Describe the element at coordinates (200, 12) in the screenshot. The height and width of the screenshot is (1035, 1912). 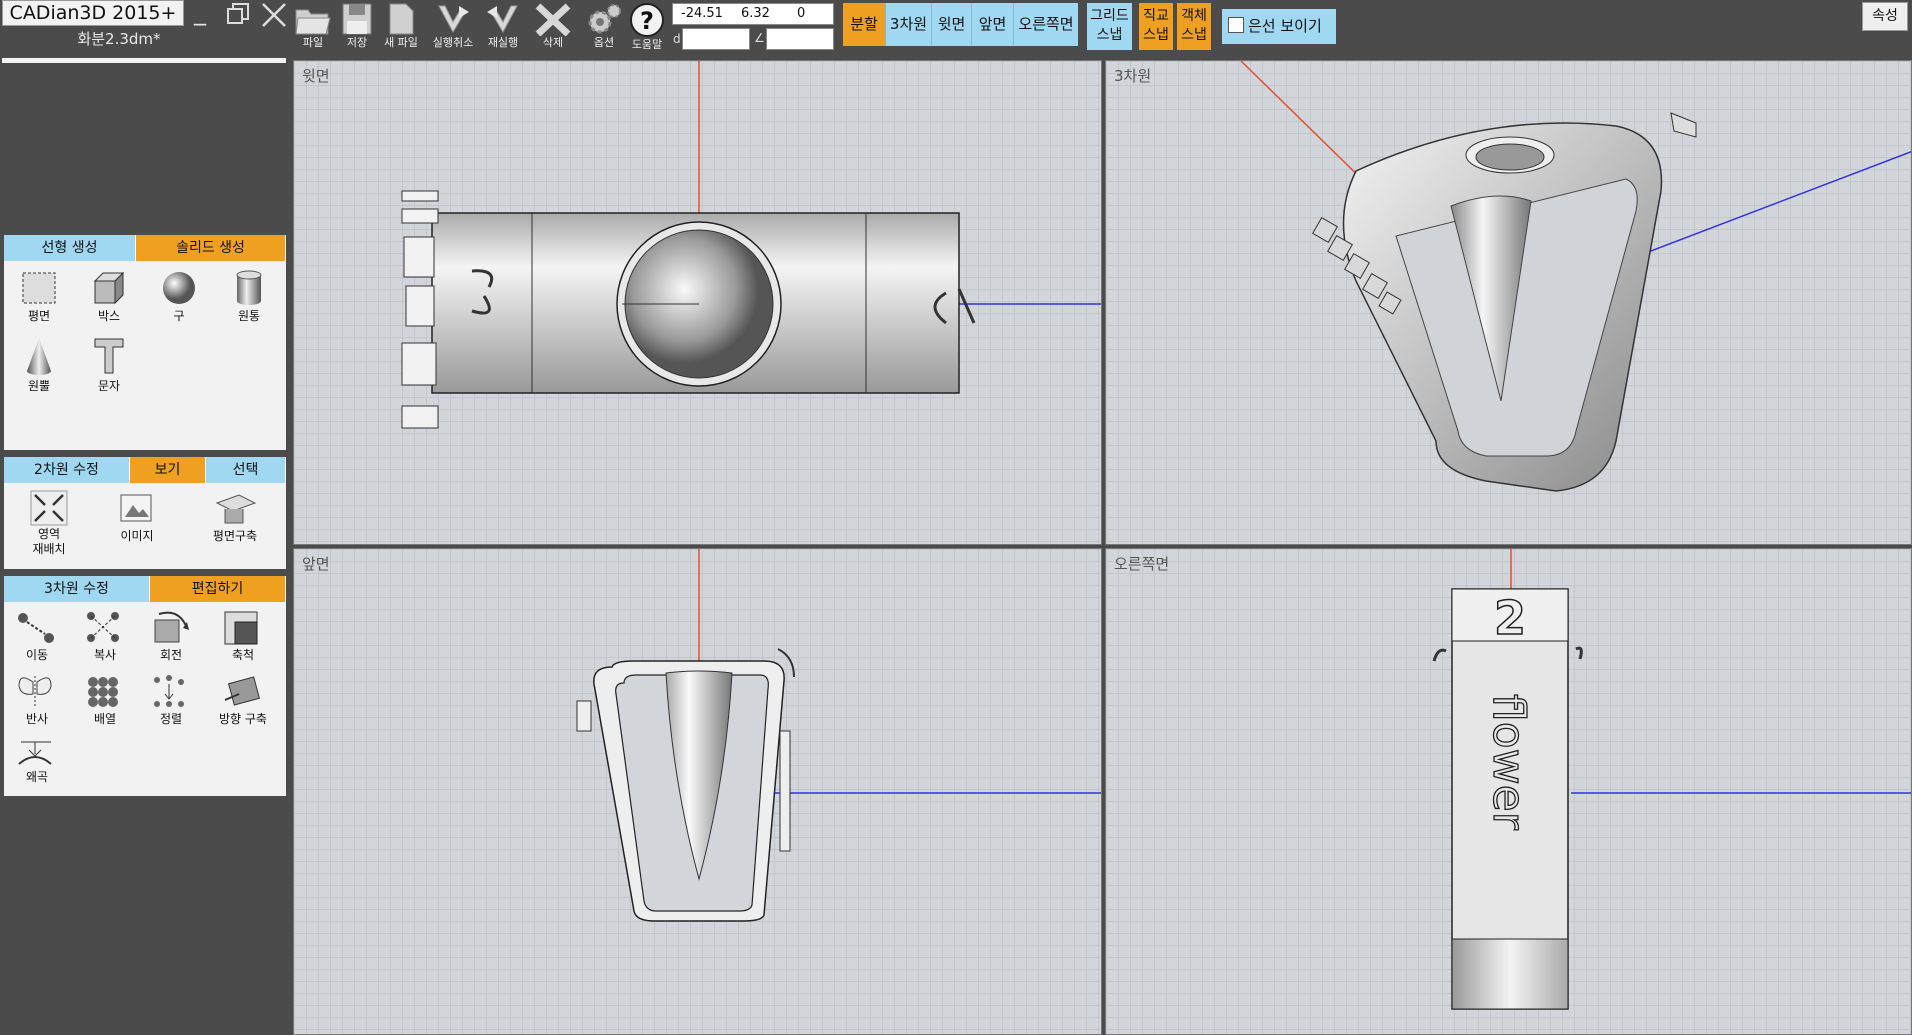
I see `minimize-icon: _` at that location.